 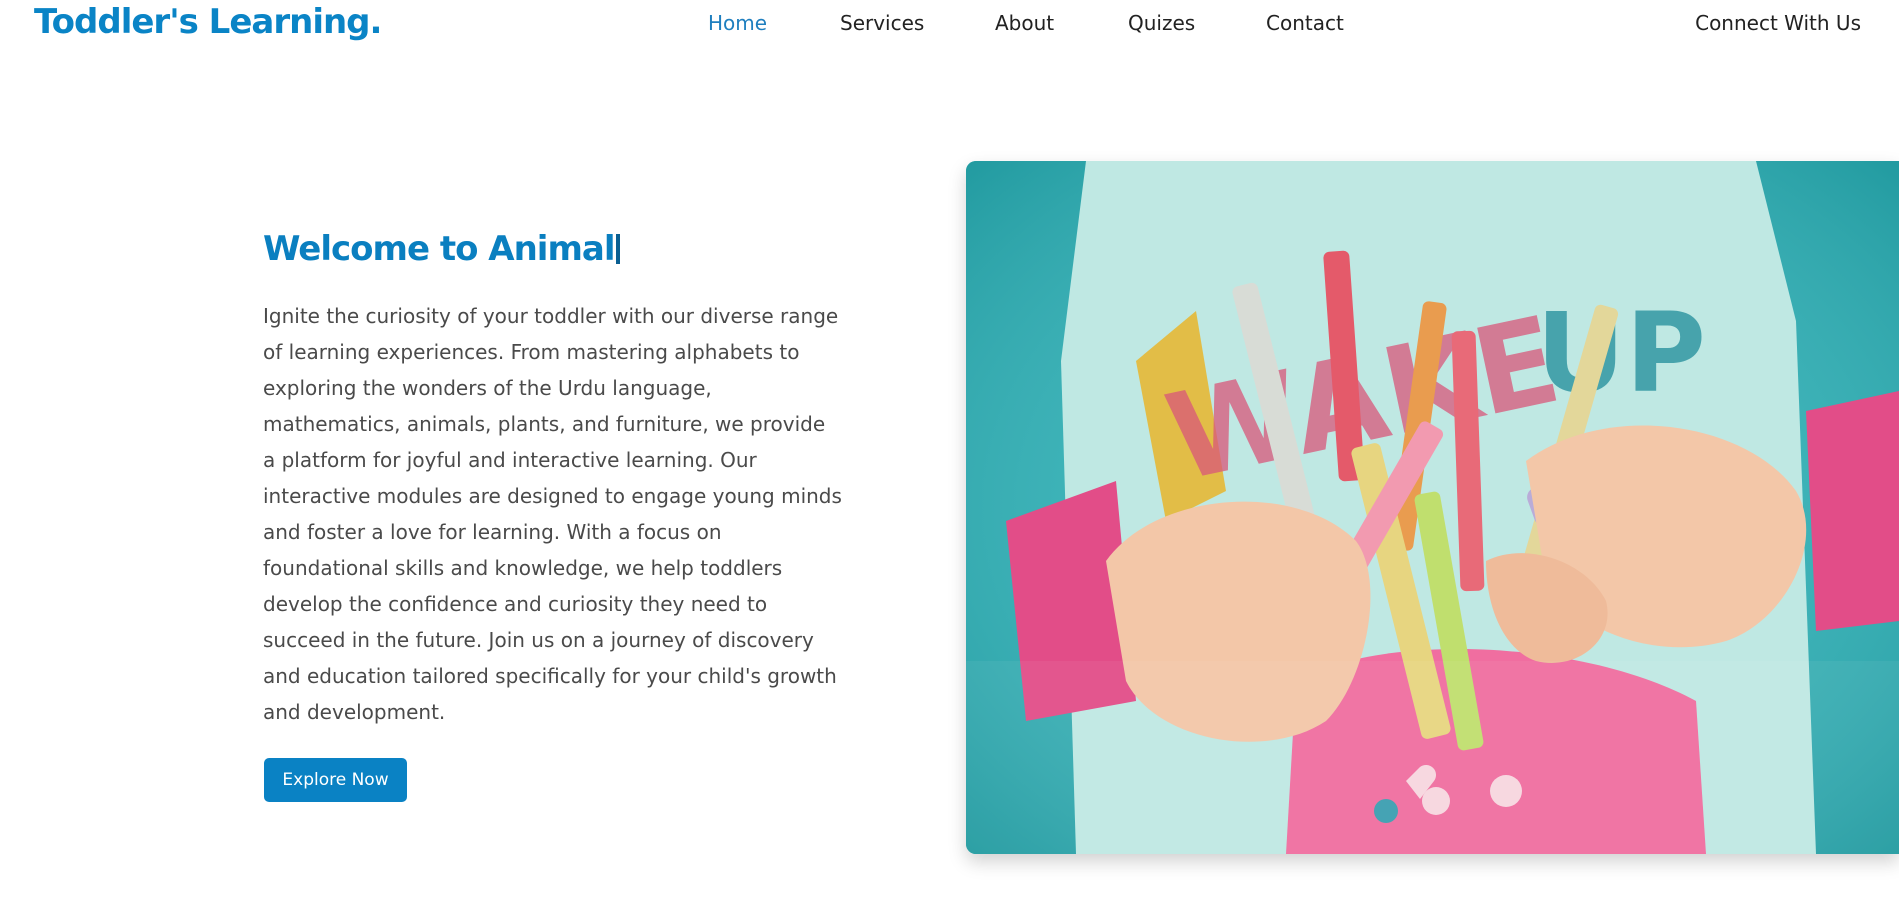 I want to click on main-nav: Home Services About Quizes Contact, so click(x=1037, y=23).